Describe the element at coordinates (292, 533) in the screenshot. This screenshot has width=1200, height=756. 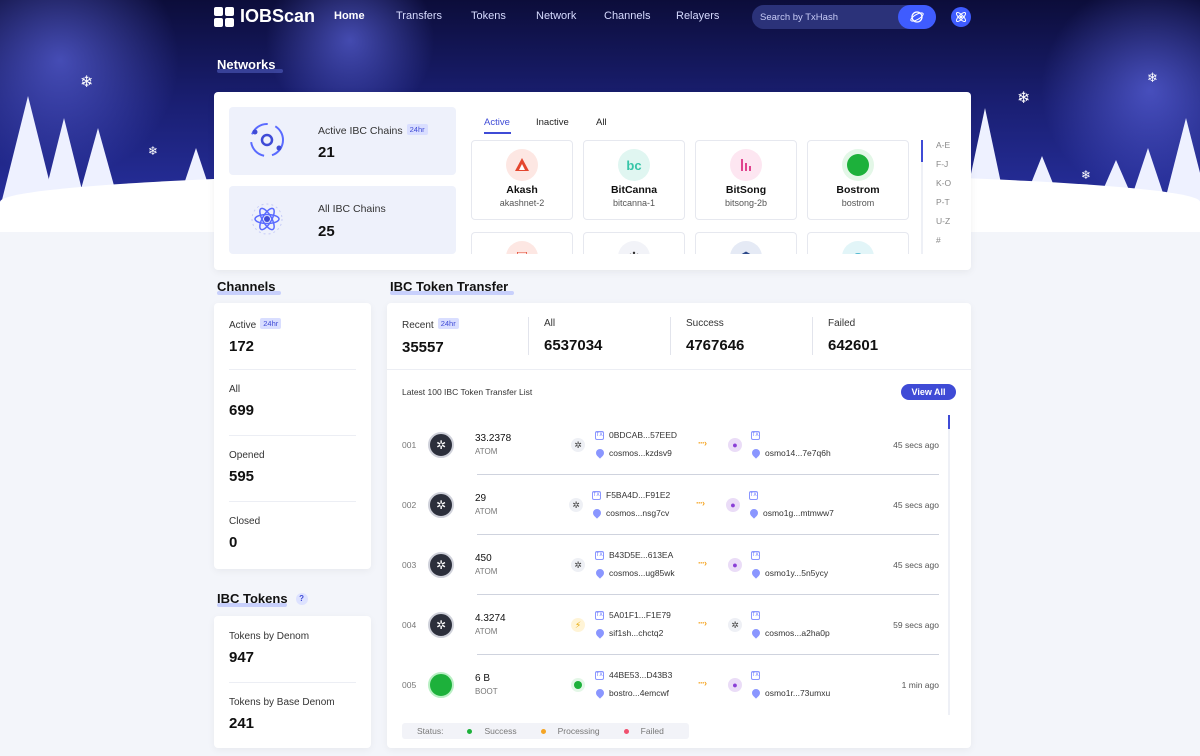
I see `channels-closed: Closed 0` at that location.